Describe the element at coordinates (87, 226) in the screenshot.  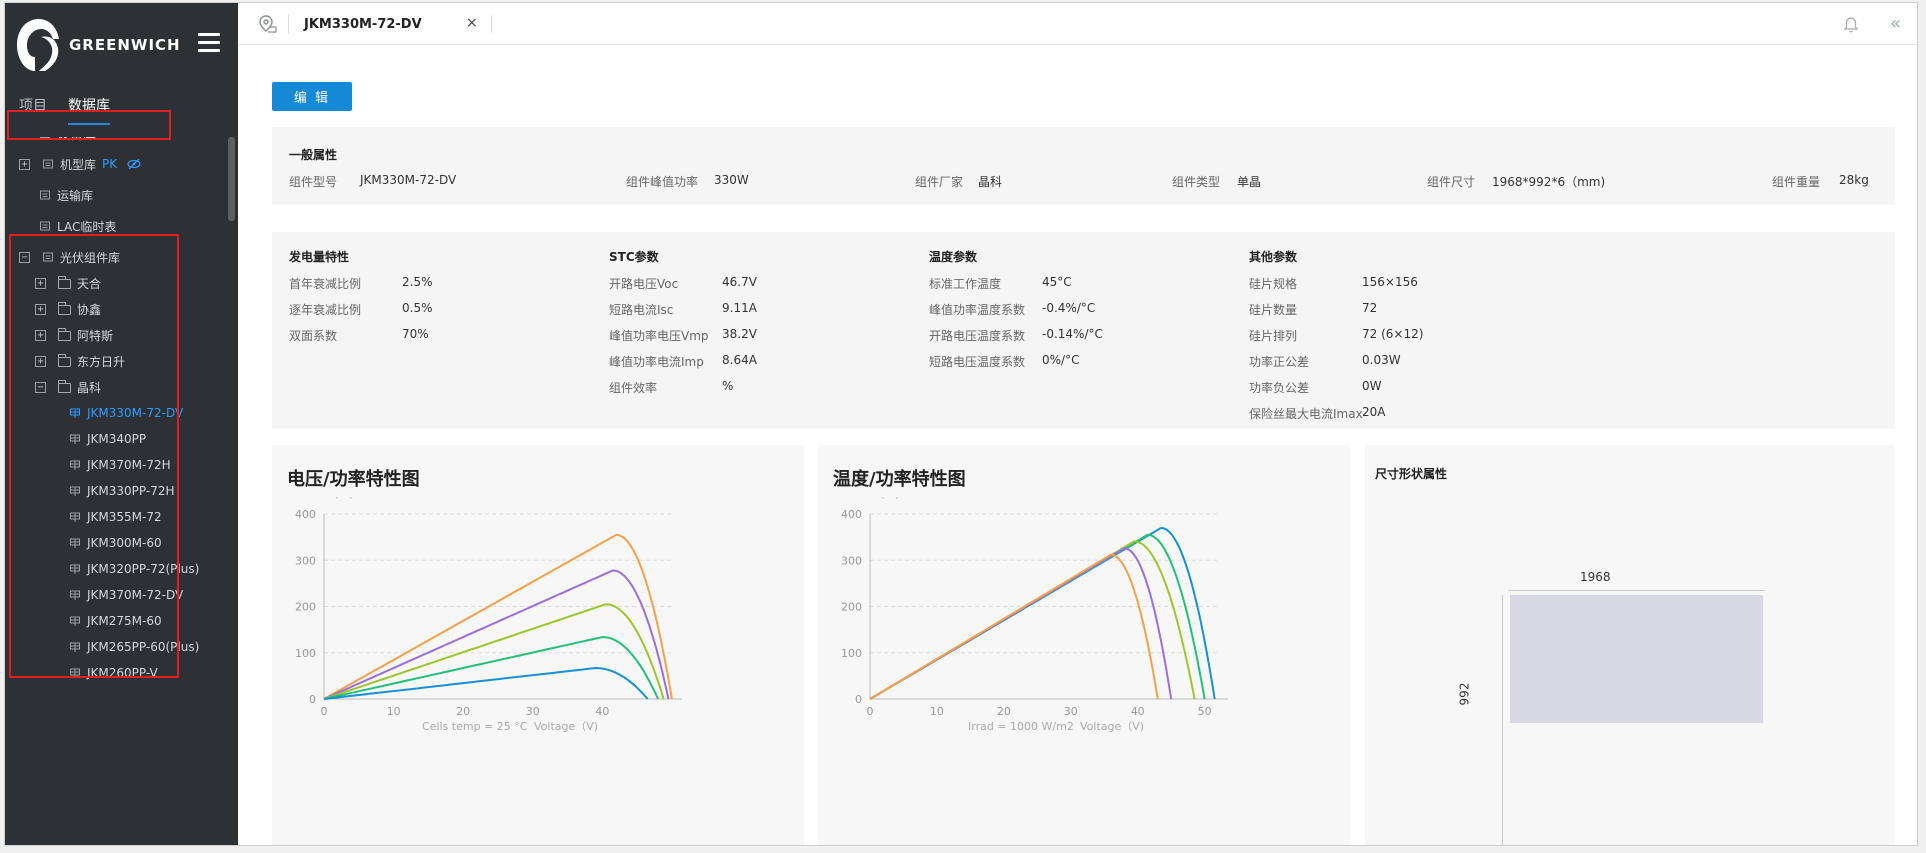
I see `tree-item-label: LAC临时表` at that location.